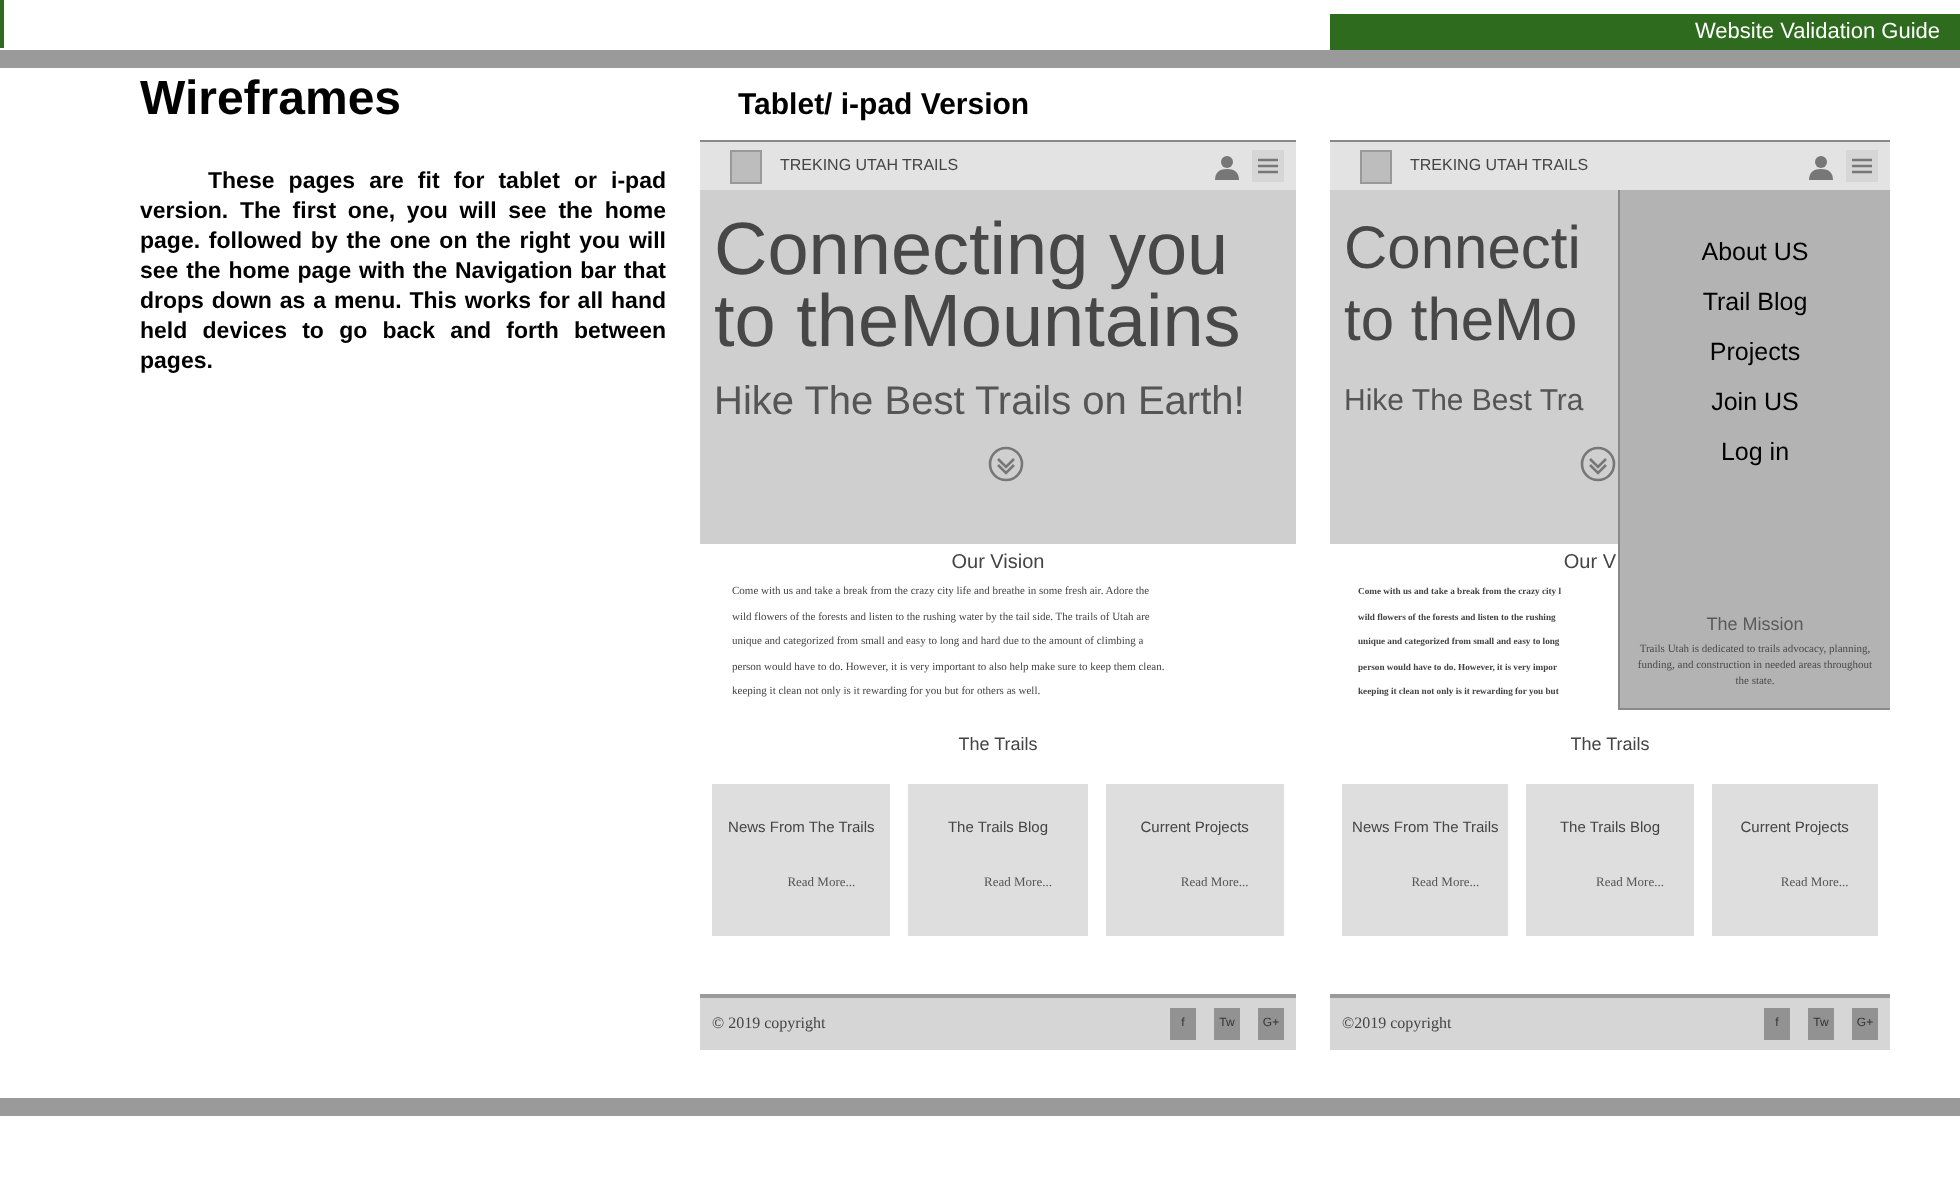 The width and height of the screenshot is (1960, 1190). Describe the element at coordinates (977, 322) in the screenshot. I see `hero-title: to theMountains` at that location.